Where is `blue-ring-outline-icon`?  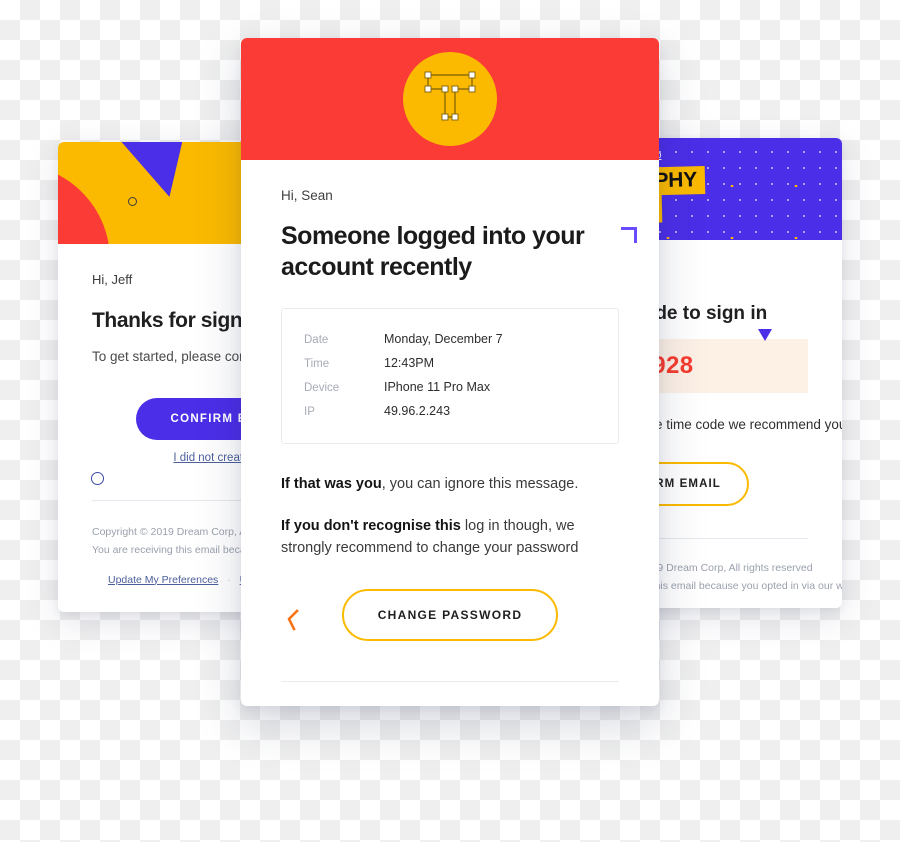
blue-ring-outline-icon is located at coordinates (97, 478).